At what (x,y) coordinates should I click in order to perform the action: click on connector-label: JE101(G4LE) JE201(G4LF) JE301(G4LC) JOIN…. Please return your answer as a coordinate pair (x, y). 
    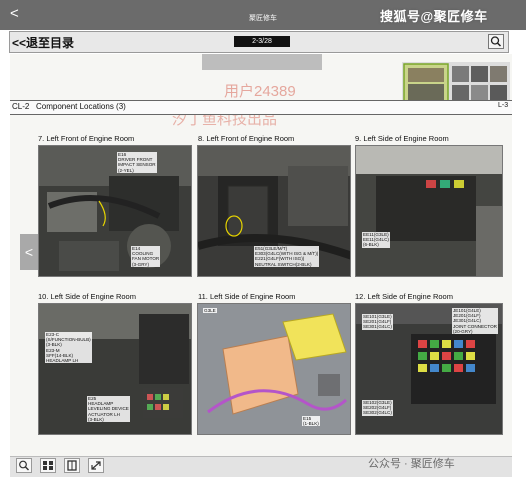
    Looking at the image, I should click on (475, 321).